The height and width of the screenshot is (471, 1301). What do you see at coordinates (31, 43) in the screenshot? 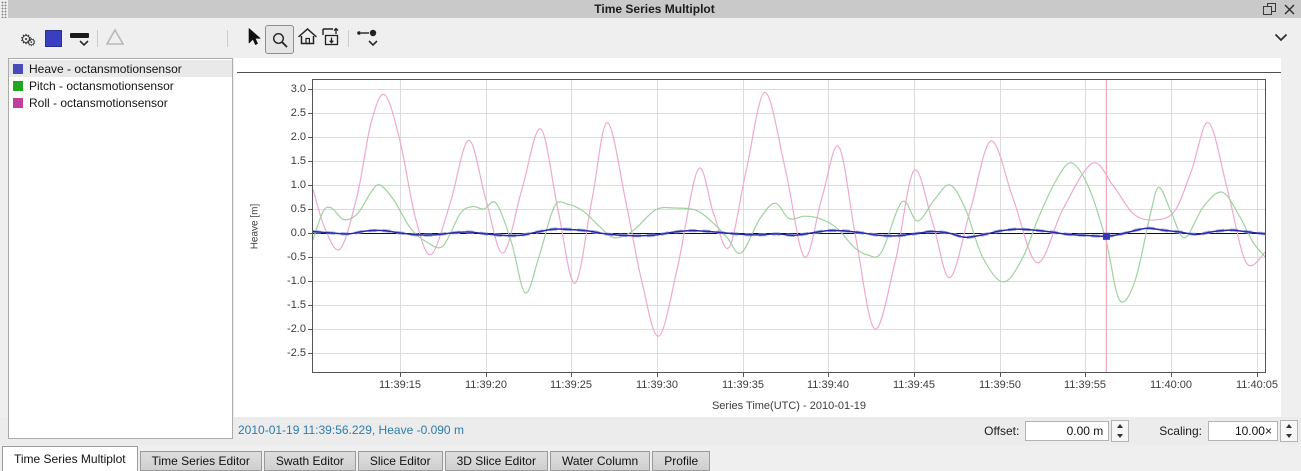
I see `gear-icon: ⚙` at bounding box center [31, 43].